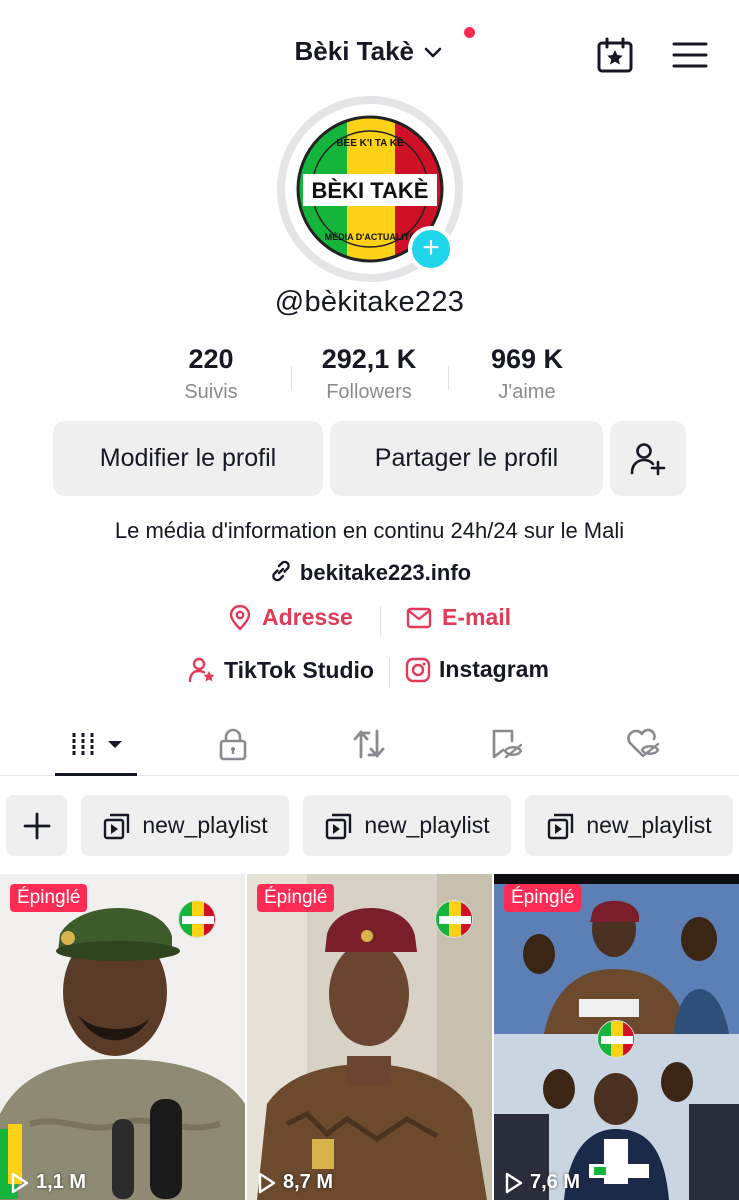 The width and height of the screenshot is (739, 1200). I want to click on video-thumbnail: Épinglé 8,7 M, so click(369, 1037).